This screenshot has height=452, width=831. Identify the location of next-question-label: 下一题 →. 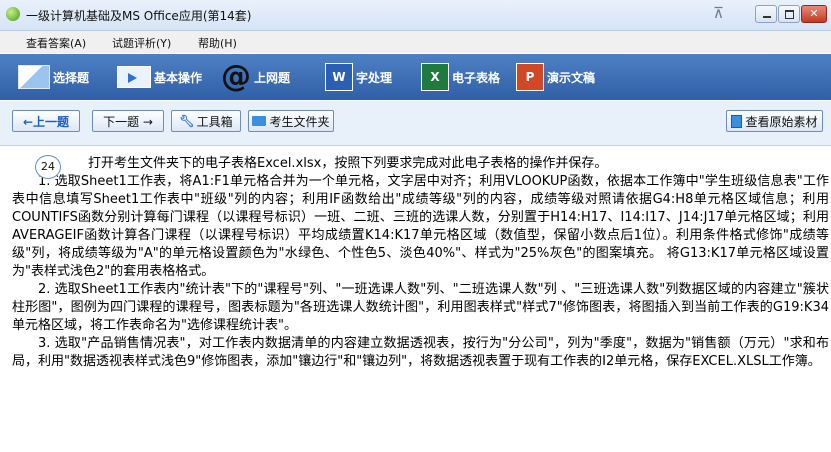
(128, 121).